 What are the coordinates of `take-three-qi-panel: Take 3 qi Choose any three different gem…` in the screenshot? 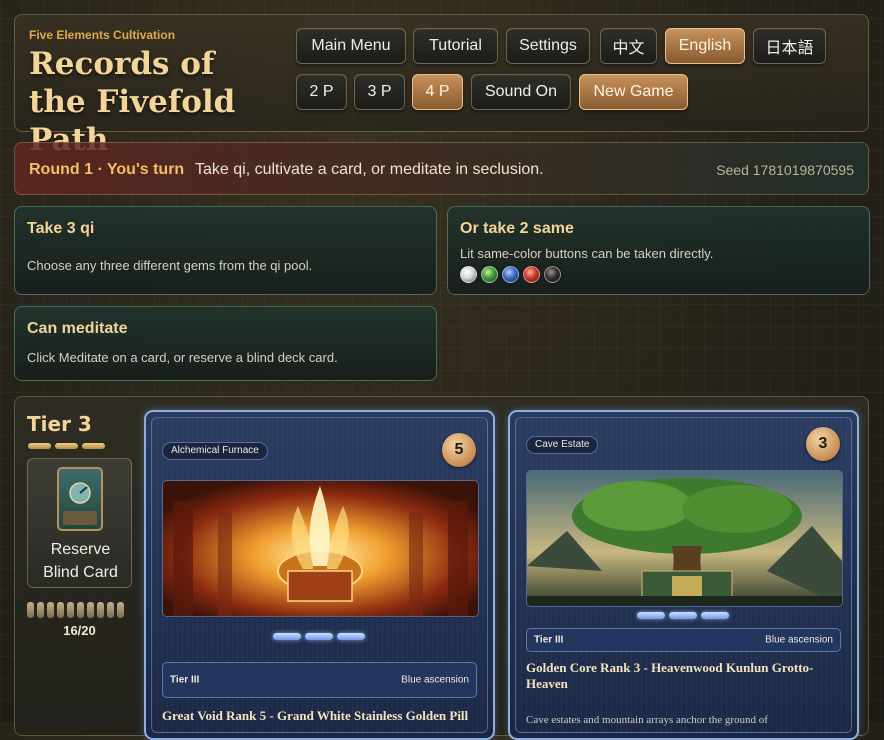 It's located at (225, 250).